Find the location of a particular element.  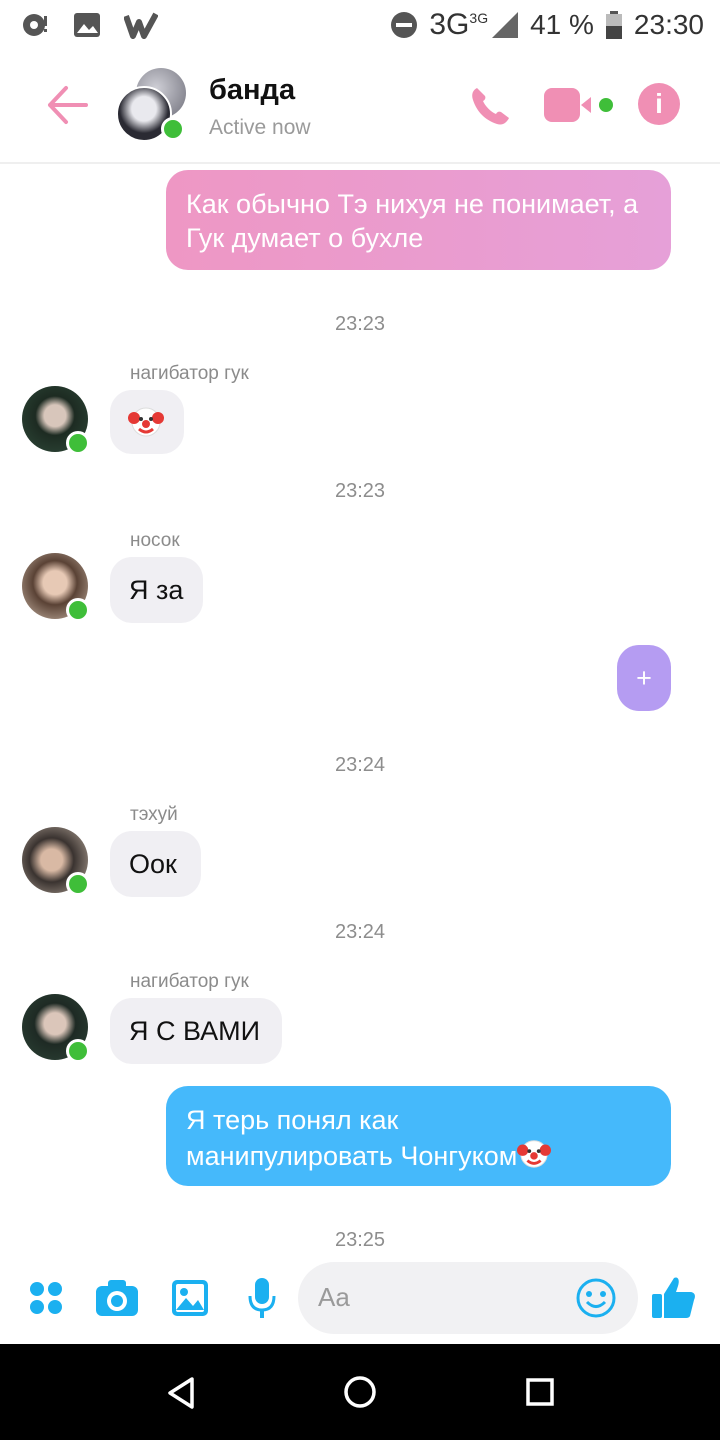

microphone-icon is located at coordinates (262, 1298).